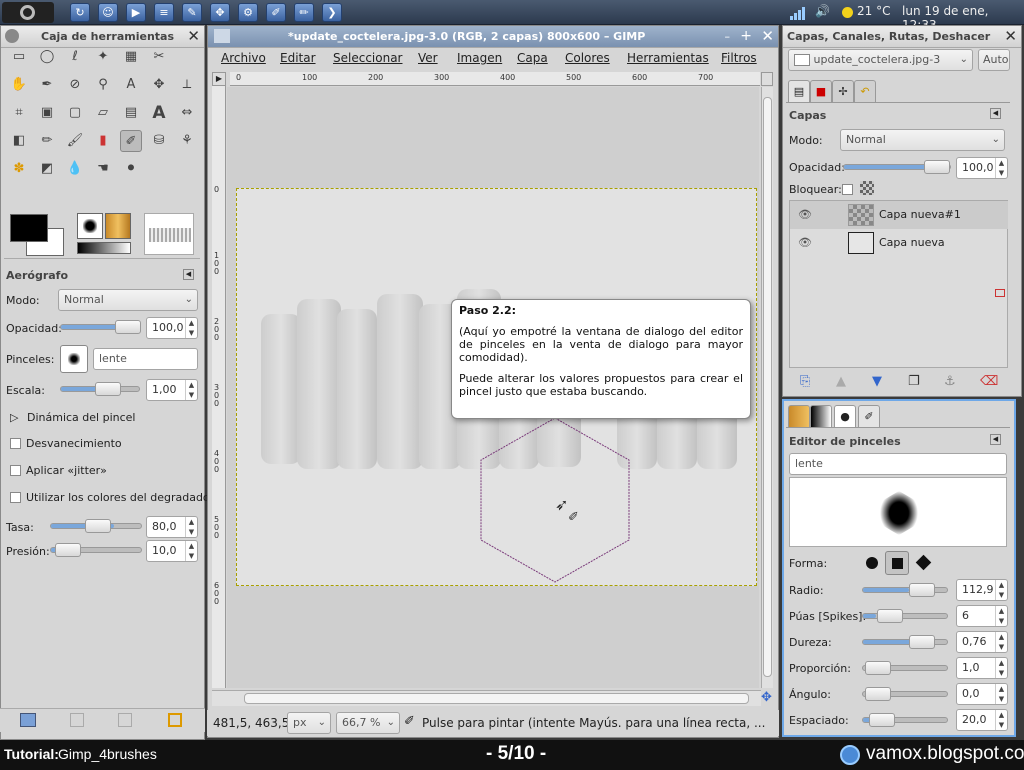 This screenshot has width=1024, height=770. Describe the element at coordinates (145, 359) in the screenshot. I see `brush-name-field: lente` at that location.